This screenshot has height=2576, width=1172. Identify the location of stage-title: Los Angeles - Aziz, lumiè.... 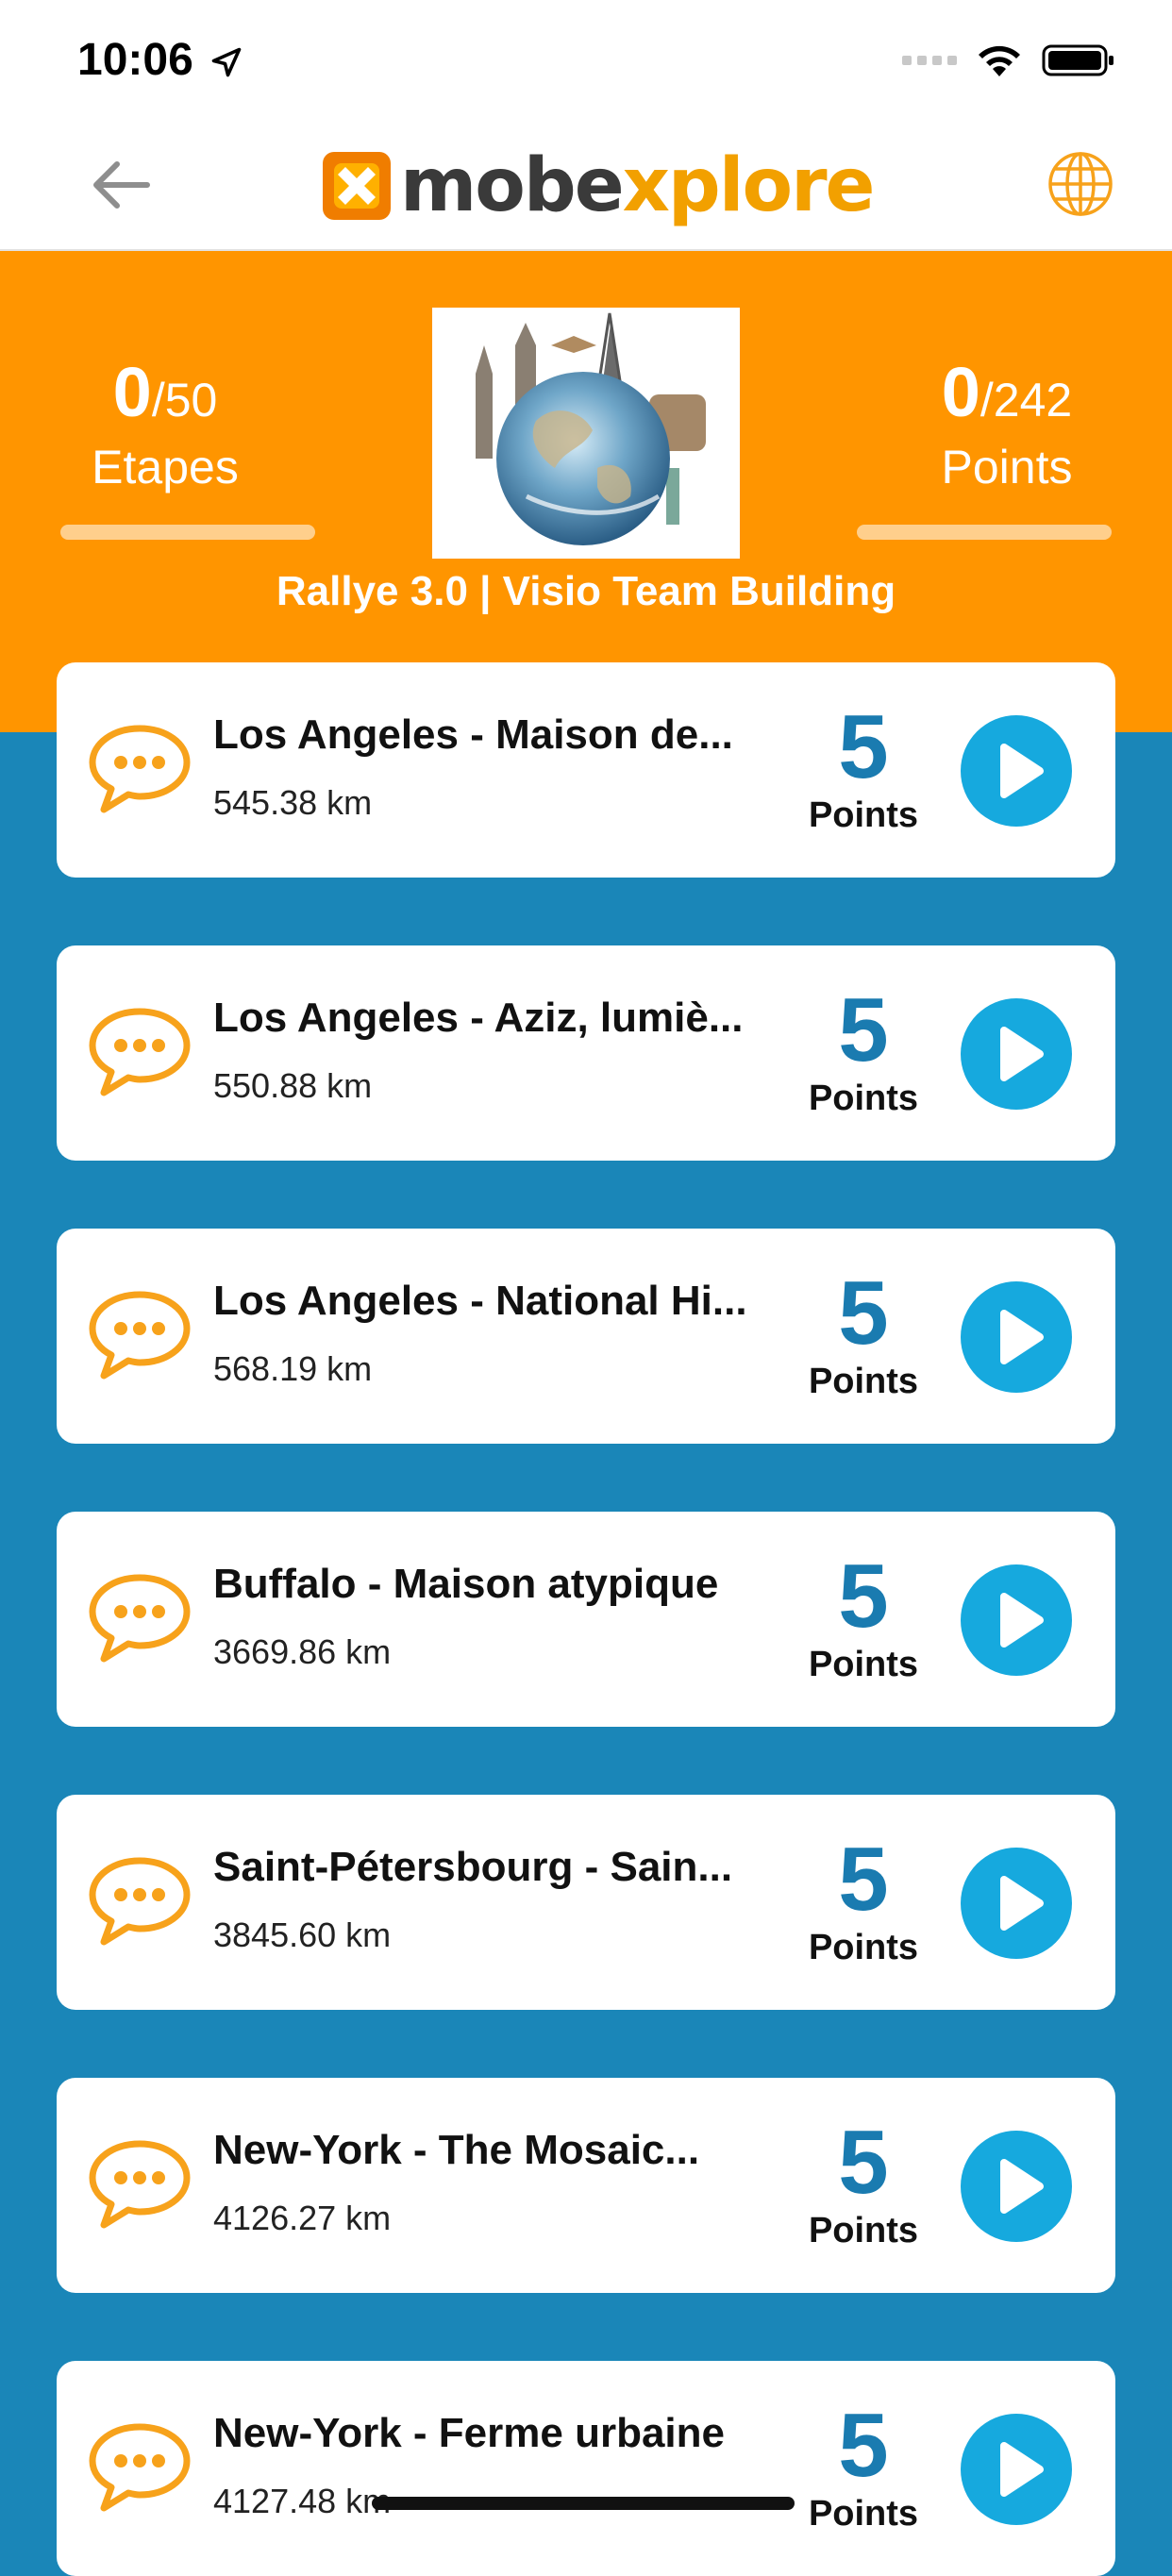
(478, 1018).